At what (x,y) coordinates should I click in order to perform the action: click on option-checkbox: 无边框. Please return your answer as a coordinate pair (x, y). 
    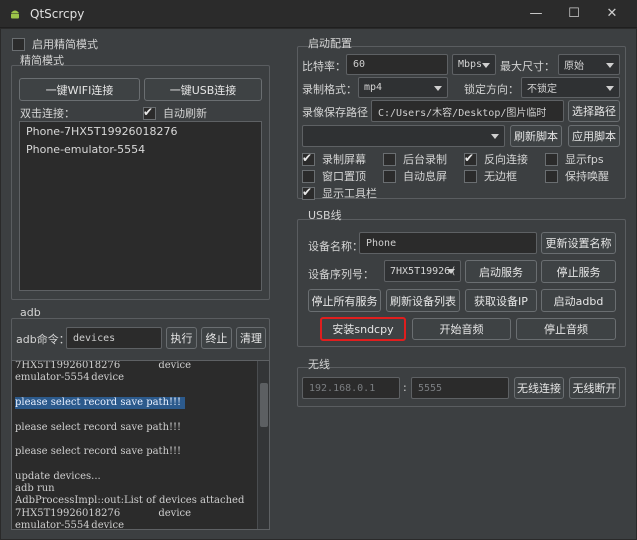
    Looking at the image, I should click on (490, 176).